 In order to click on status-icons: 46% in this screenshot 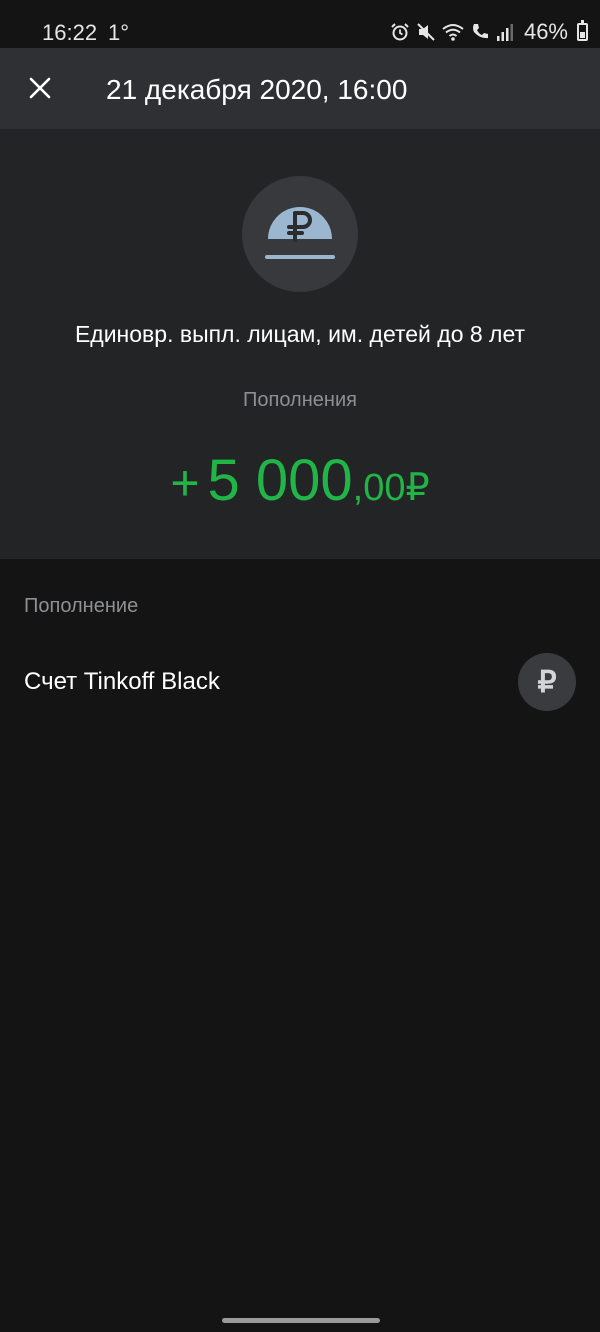, I will do `click(489, 32)`.